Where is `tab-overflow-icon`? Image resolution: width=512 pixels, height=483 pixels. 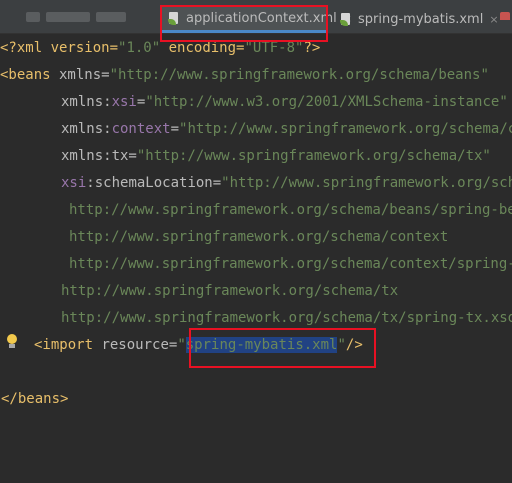
tab-overflow-icon is located at coordinates (505, 16).